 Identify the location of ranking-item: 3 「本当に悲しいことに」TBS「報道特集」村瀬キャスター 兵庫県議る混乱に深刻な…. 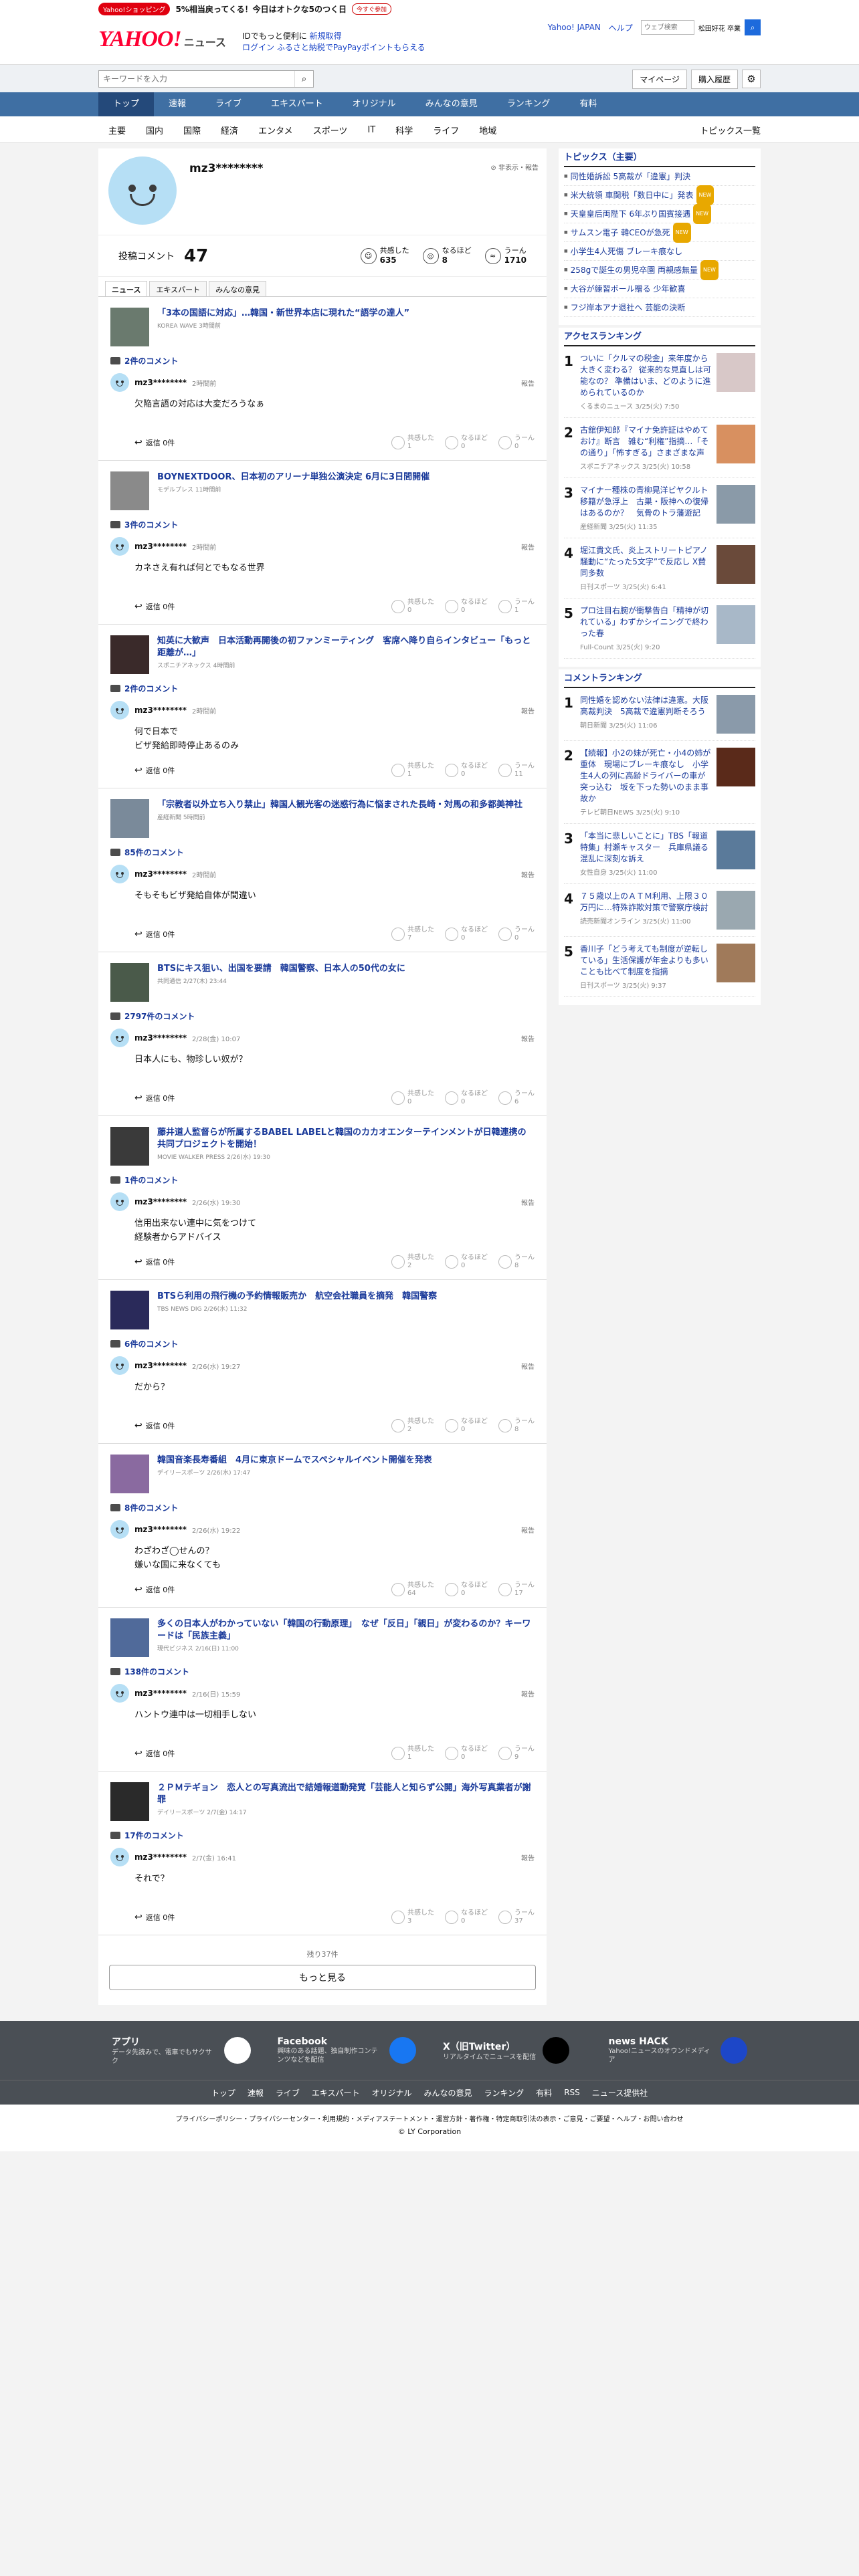
(660, 854).